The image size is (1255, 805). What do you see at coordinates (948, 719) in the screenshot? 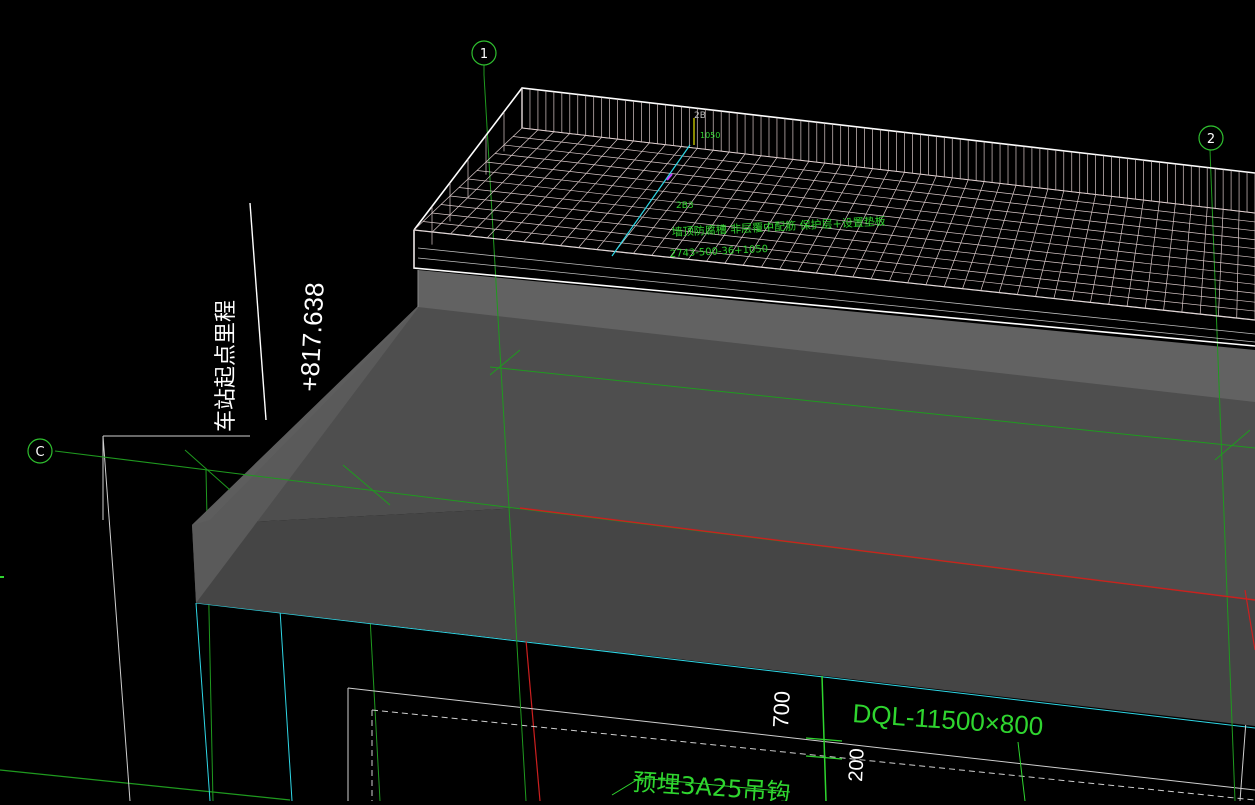
I see `member-label: DQL-11500×800` at bounding box center [948, 719].